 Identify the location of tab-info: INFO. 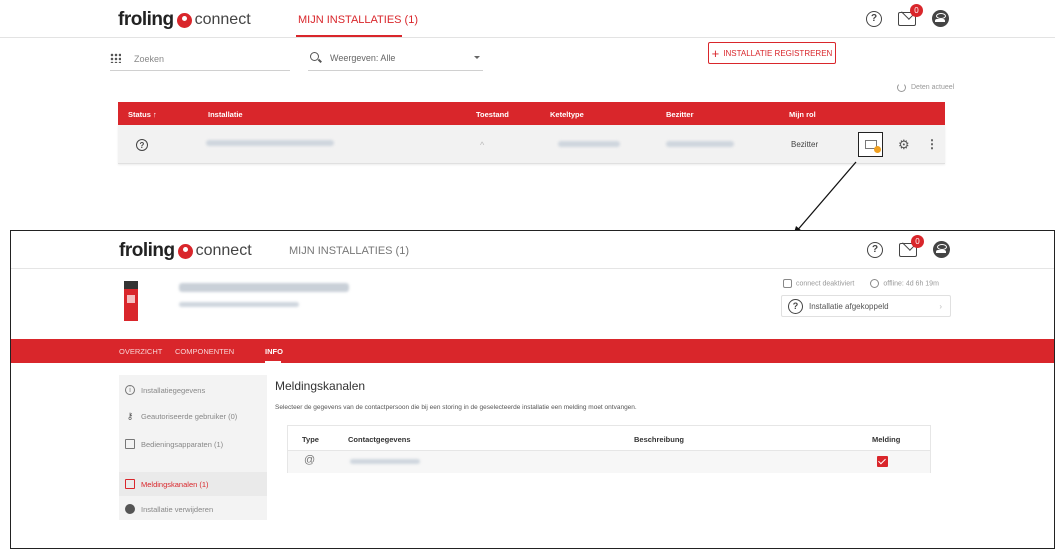
(274, 351).